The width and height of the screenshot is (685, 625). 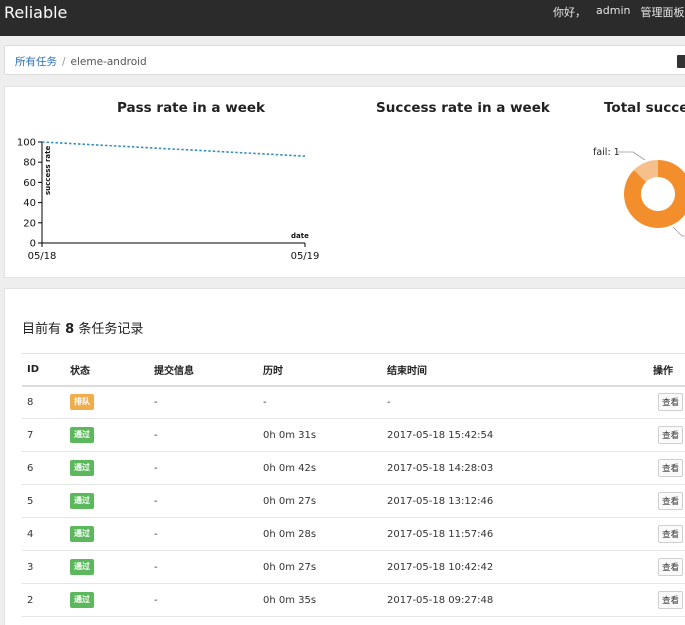 What do you see at coordinates (46, 370) in the screenshot?
I see `column-header-id: ID` at bounding box center [46, 370].